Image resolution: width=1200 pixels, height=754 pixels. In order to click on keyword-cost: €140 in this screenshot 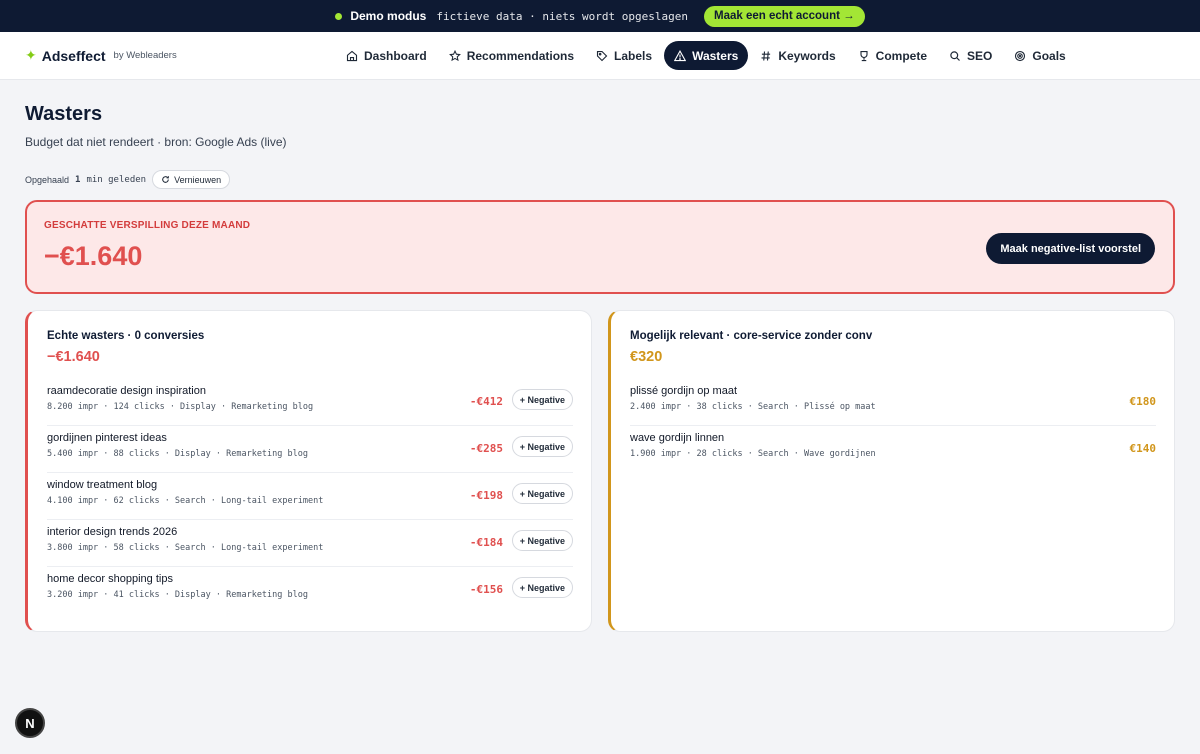, I will do `click(1143, 448)`.